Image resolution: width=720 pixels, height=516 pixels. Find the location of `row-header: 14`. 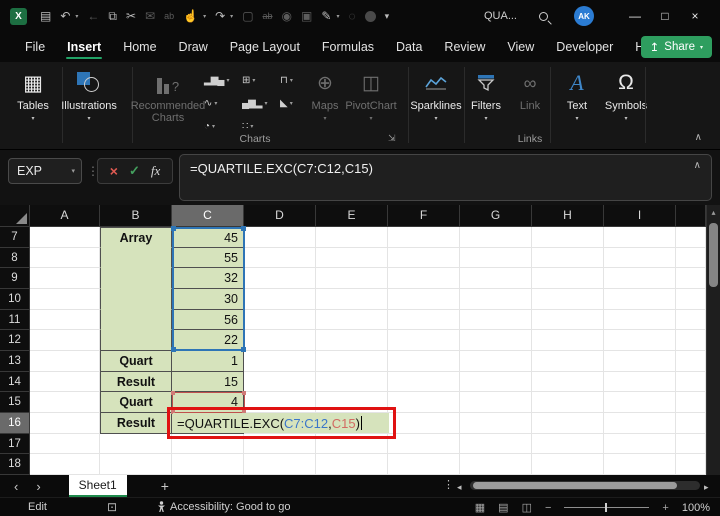

row-header: 14 is located at coordinates (15, 382).